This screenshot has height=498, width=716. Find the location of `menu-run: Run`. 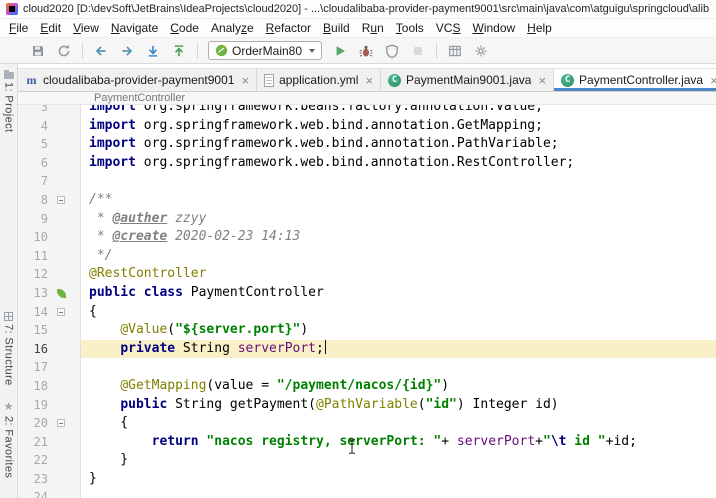

menu-run: Run is located at coordinates (373, 28).